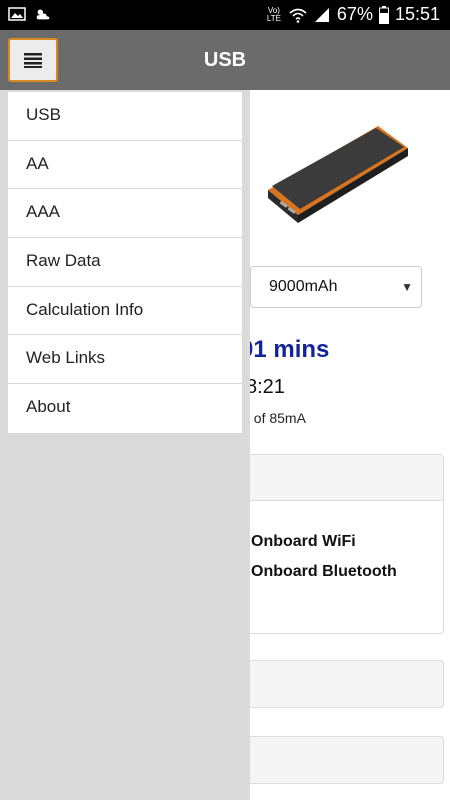  What do you see at coordinates (354, 14) in the screenshot?
I see `battery-percent: 67%` at bounding box center [354, 14].